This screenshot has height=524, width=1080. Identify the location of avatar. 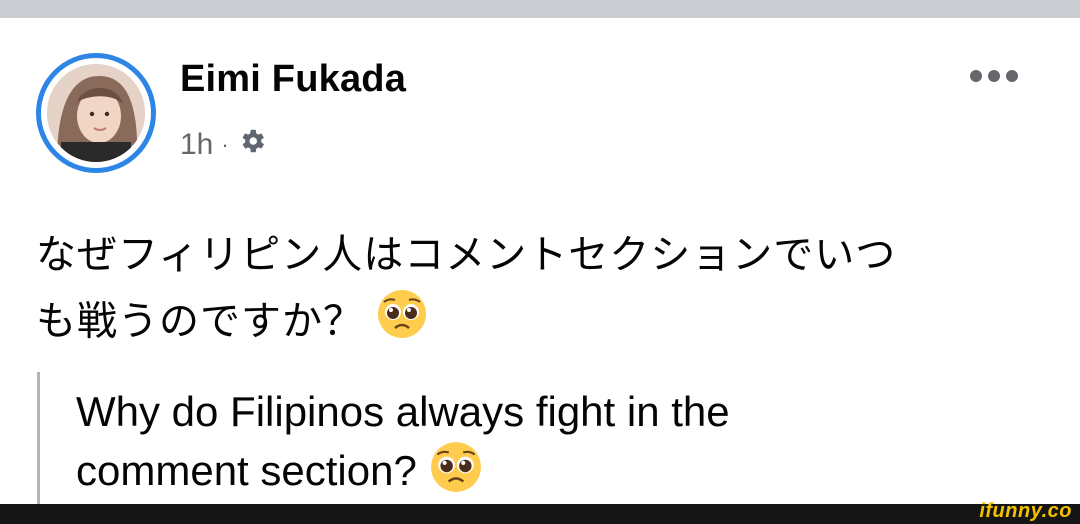
(96, 113).